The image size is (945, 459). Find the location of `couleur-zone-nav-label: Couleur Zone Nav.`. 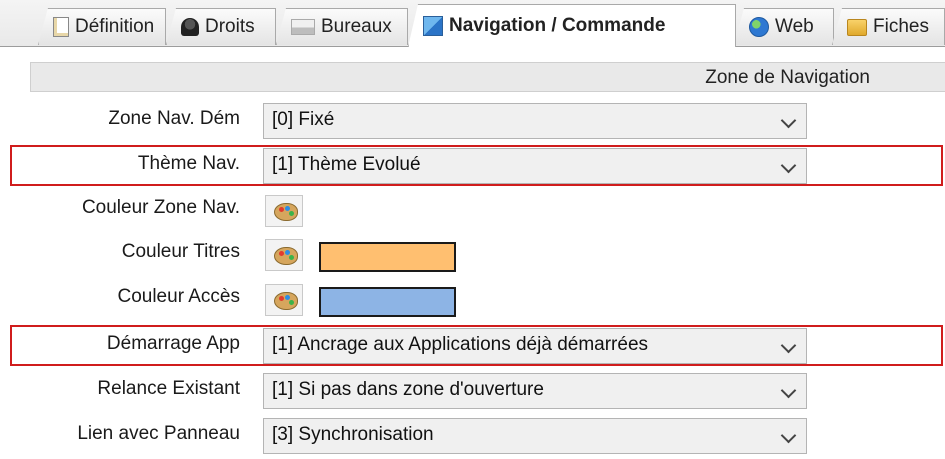

couleur-zone-nav-label: Couleur Zone Nav. is located at coordinates (160, 207).